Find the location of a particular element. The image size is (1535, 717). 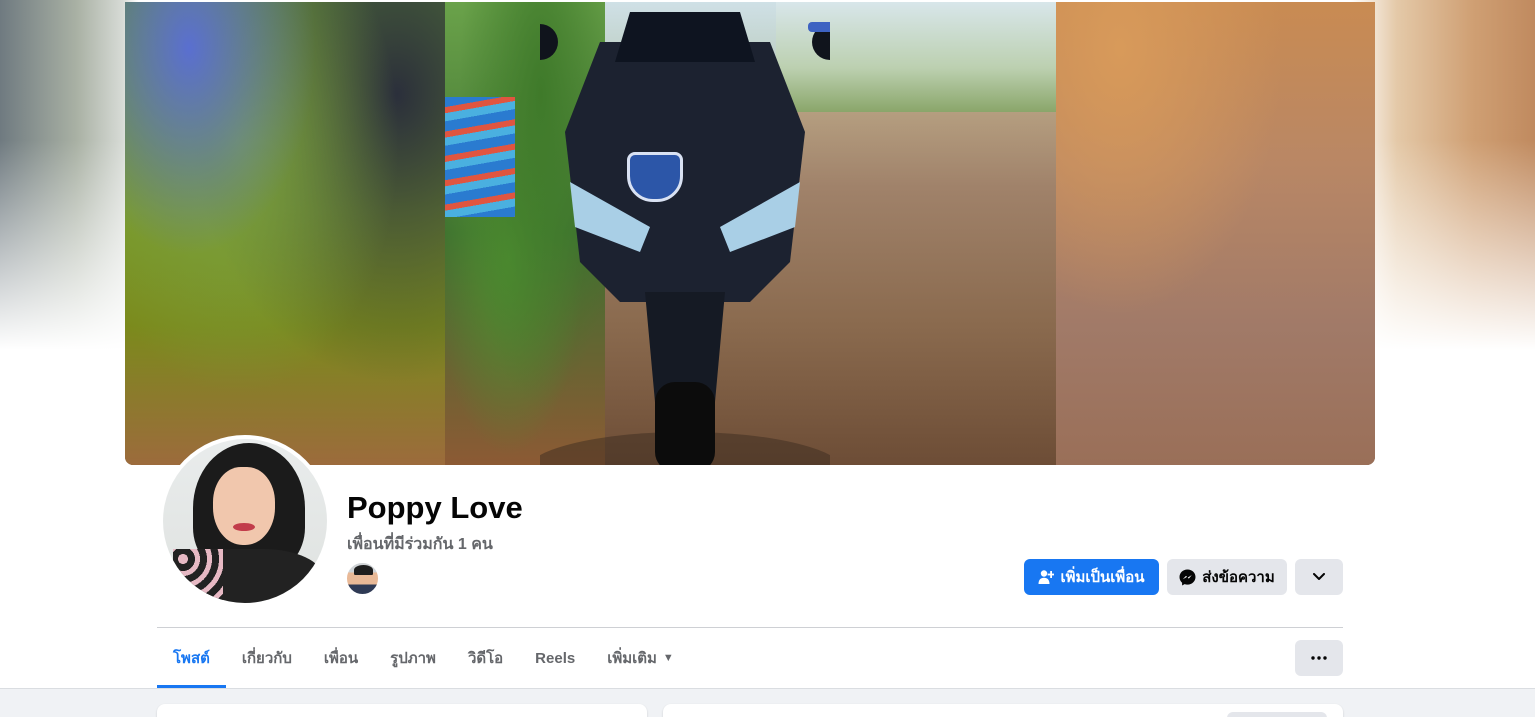

tab-photos: รูปภาพ is located at coordinates (413, 658).